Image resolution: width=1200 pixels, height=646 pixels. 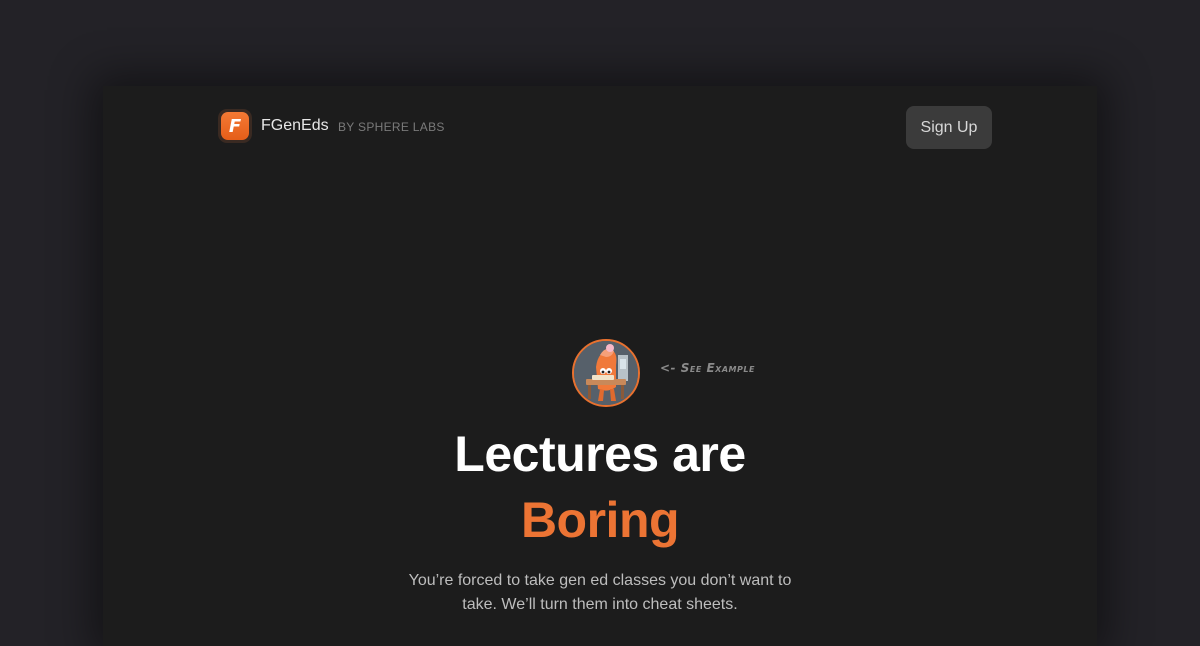 I want to click on headline-line-2: Boring, so click(x=600, y=520).